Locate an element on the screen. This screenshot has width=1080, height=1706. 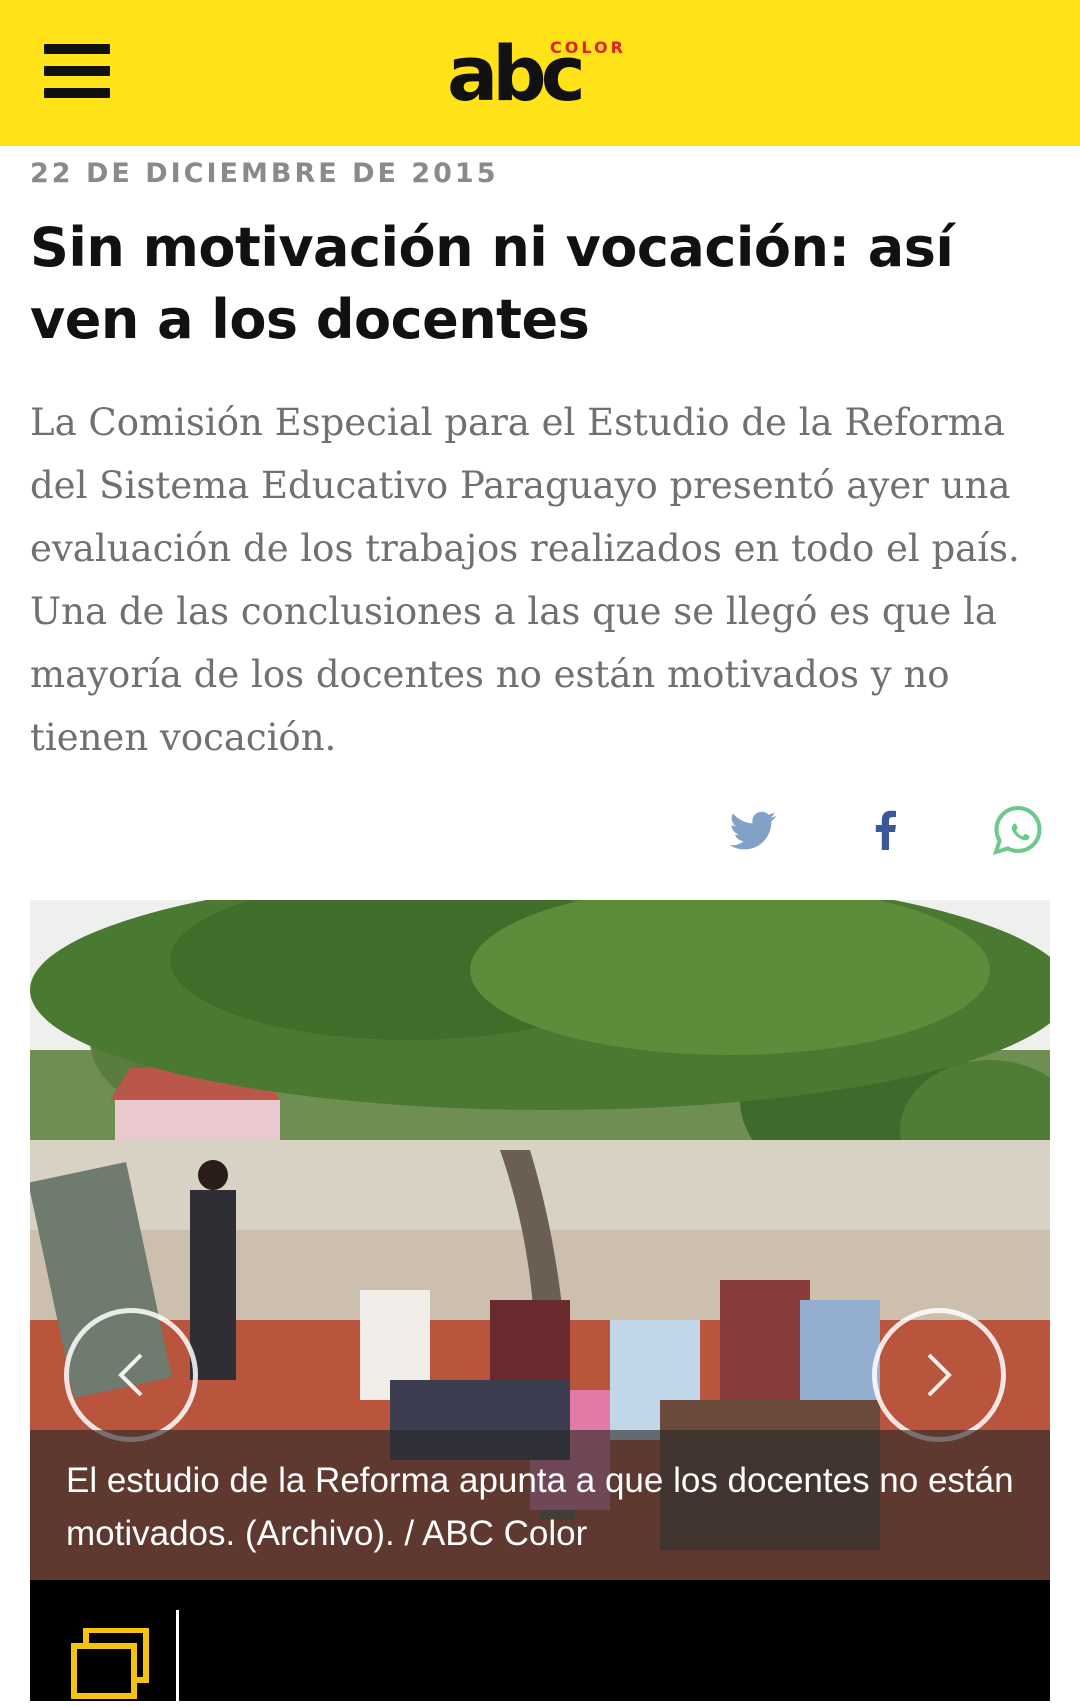
top-header: abc COLOR is located at coordinates (540, 73).